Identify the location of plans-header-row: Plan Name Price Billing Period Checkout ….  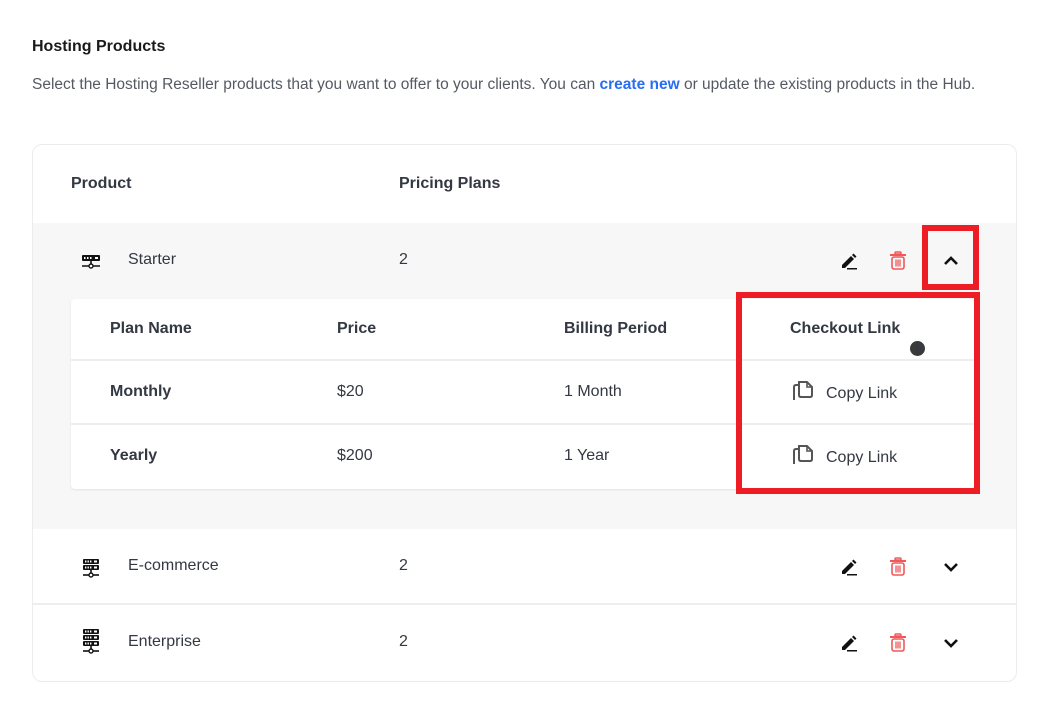
(522, 330).